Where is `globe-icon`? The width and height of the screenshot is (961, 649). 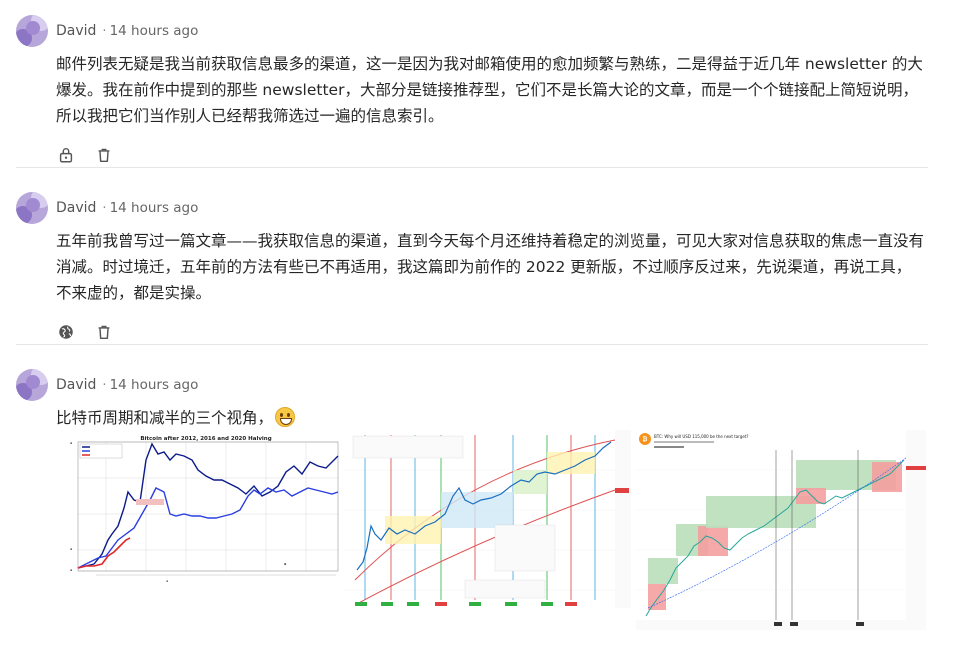
globe-icon is located at coordinates (66, 332).